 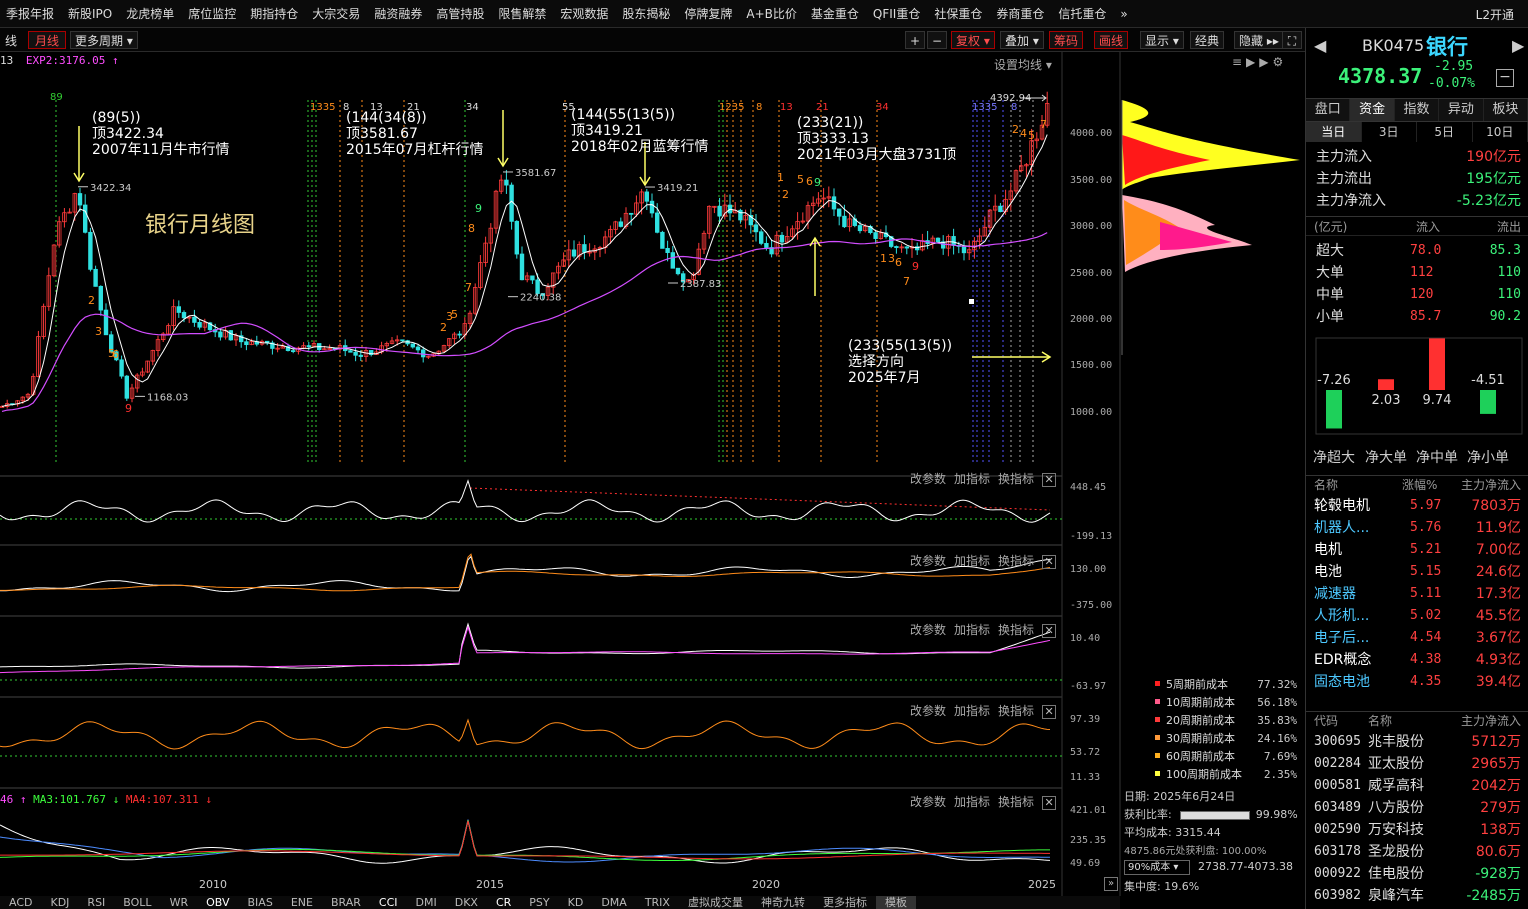 I want to click on indicator-tab: DMI, so click(x=426, y=902).